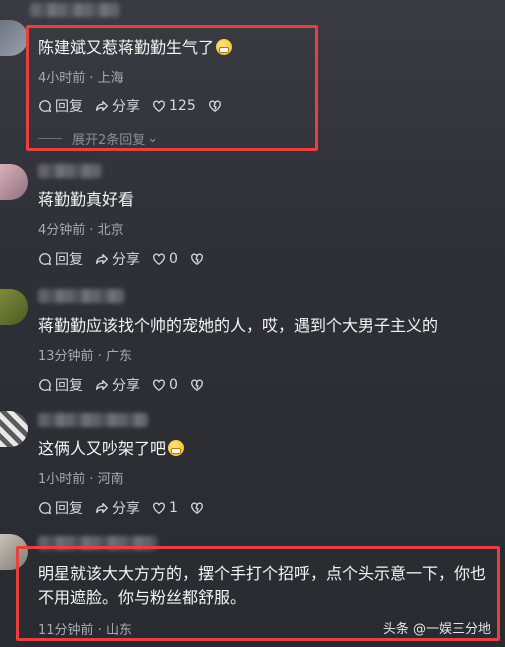 The image size is (505, 647). What do you see at coordinates (238, 325) in the screenshot?
I see `comment-text: 蒋勤勤应该找个帅的宠她的人，哎，遇到个大男子主义的` at bounding box center [238, 325].